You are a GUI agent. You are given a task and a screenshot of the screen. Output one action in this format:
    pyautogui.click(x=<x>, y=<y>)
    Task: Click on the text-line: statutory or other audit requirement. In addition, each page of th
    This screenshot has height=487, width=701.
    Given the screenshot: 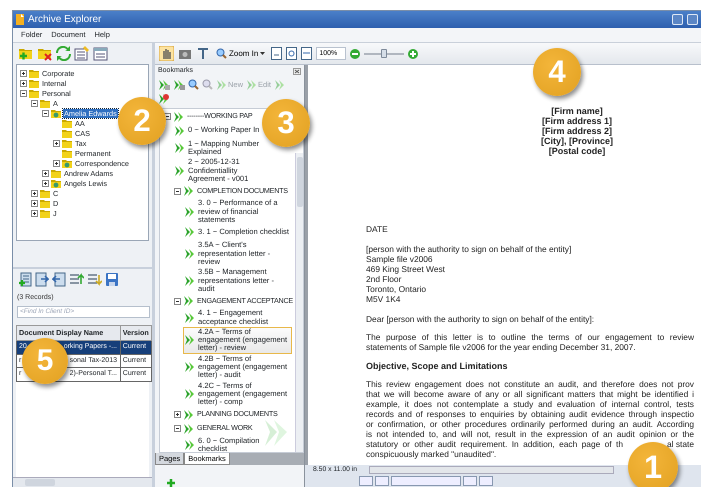 What is the action you would take?
    pyautogui.click(x=494, y=444)
    